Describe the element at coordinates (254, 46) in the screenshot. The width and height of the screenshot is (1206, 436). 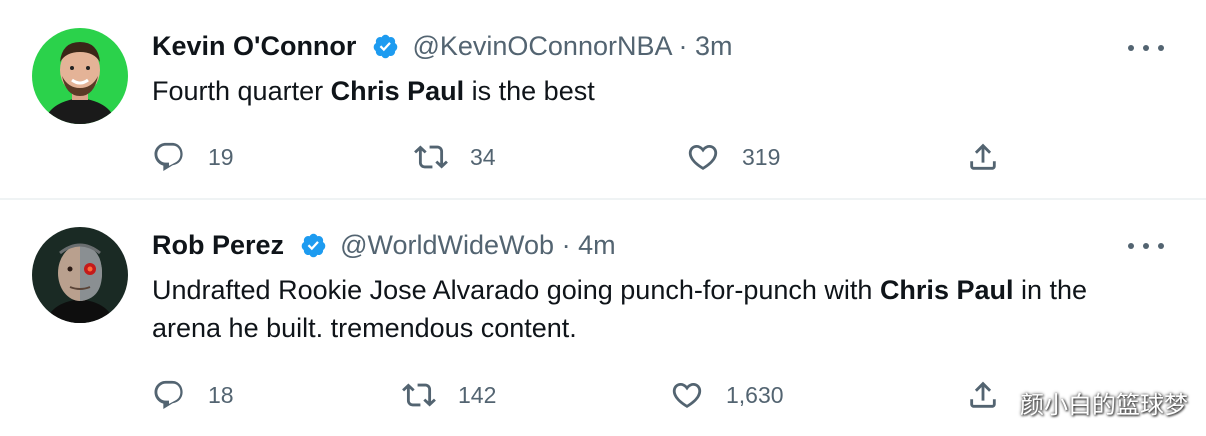
I see `display-name: Kevin O'Connor` at that location.